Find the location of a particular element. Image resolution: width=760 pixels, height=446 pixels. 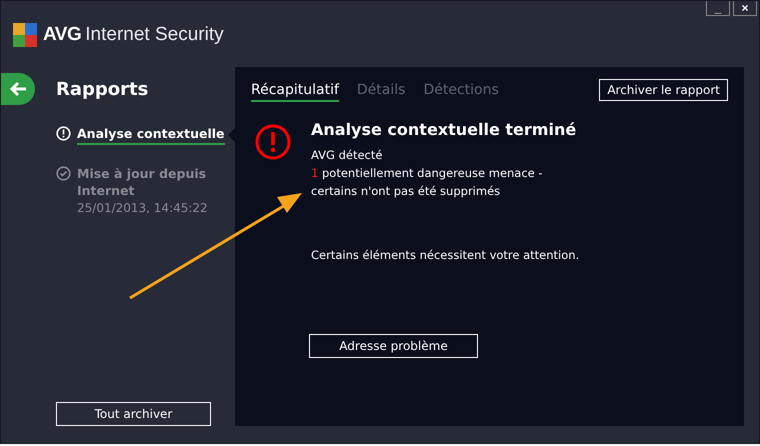

threat-note: certains n'ont pas été supprimés is located at coordinates (406, 191).